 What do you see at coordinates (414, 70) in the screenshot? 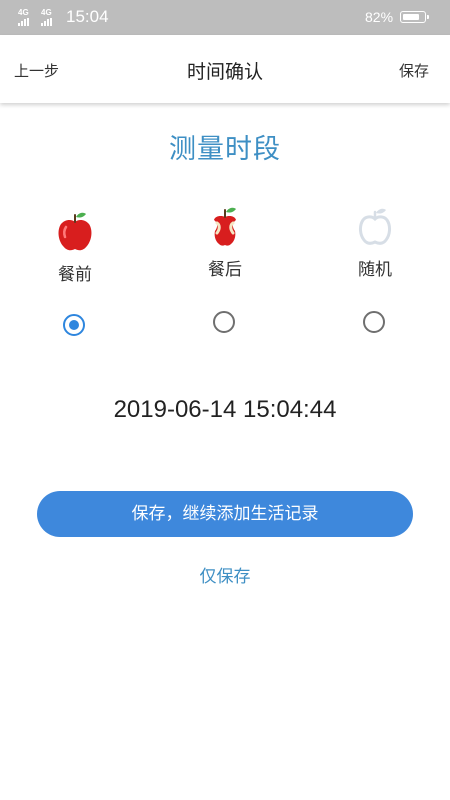
I see `save-button: 保存` at bounding box center [414, 70].